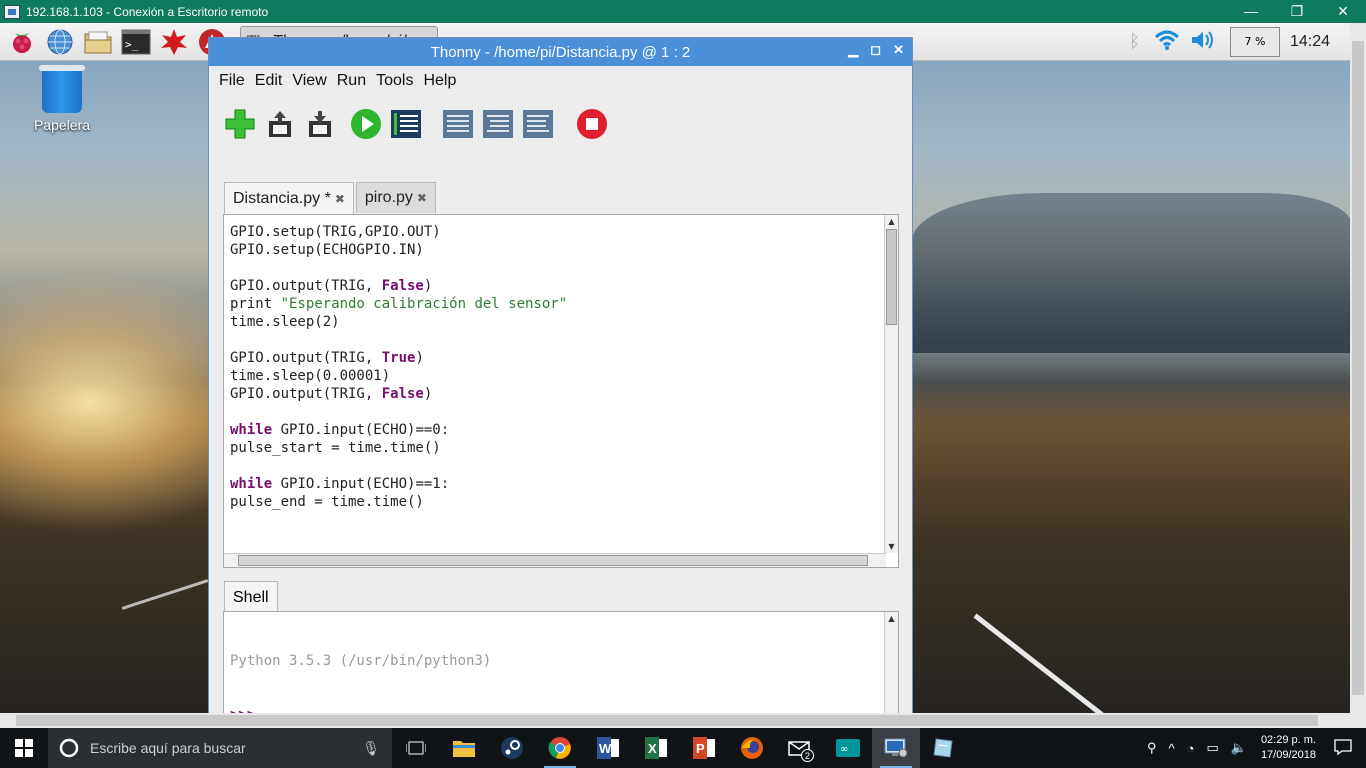 The height and width of the screenshot is (768, 1366). Describe the element at coordinates (22, 42) in the screenshot. I see `raspberry-menu-icon` at that location.